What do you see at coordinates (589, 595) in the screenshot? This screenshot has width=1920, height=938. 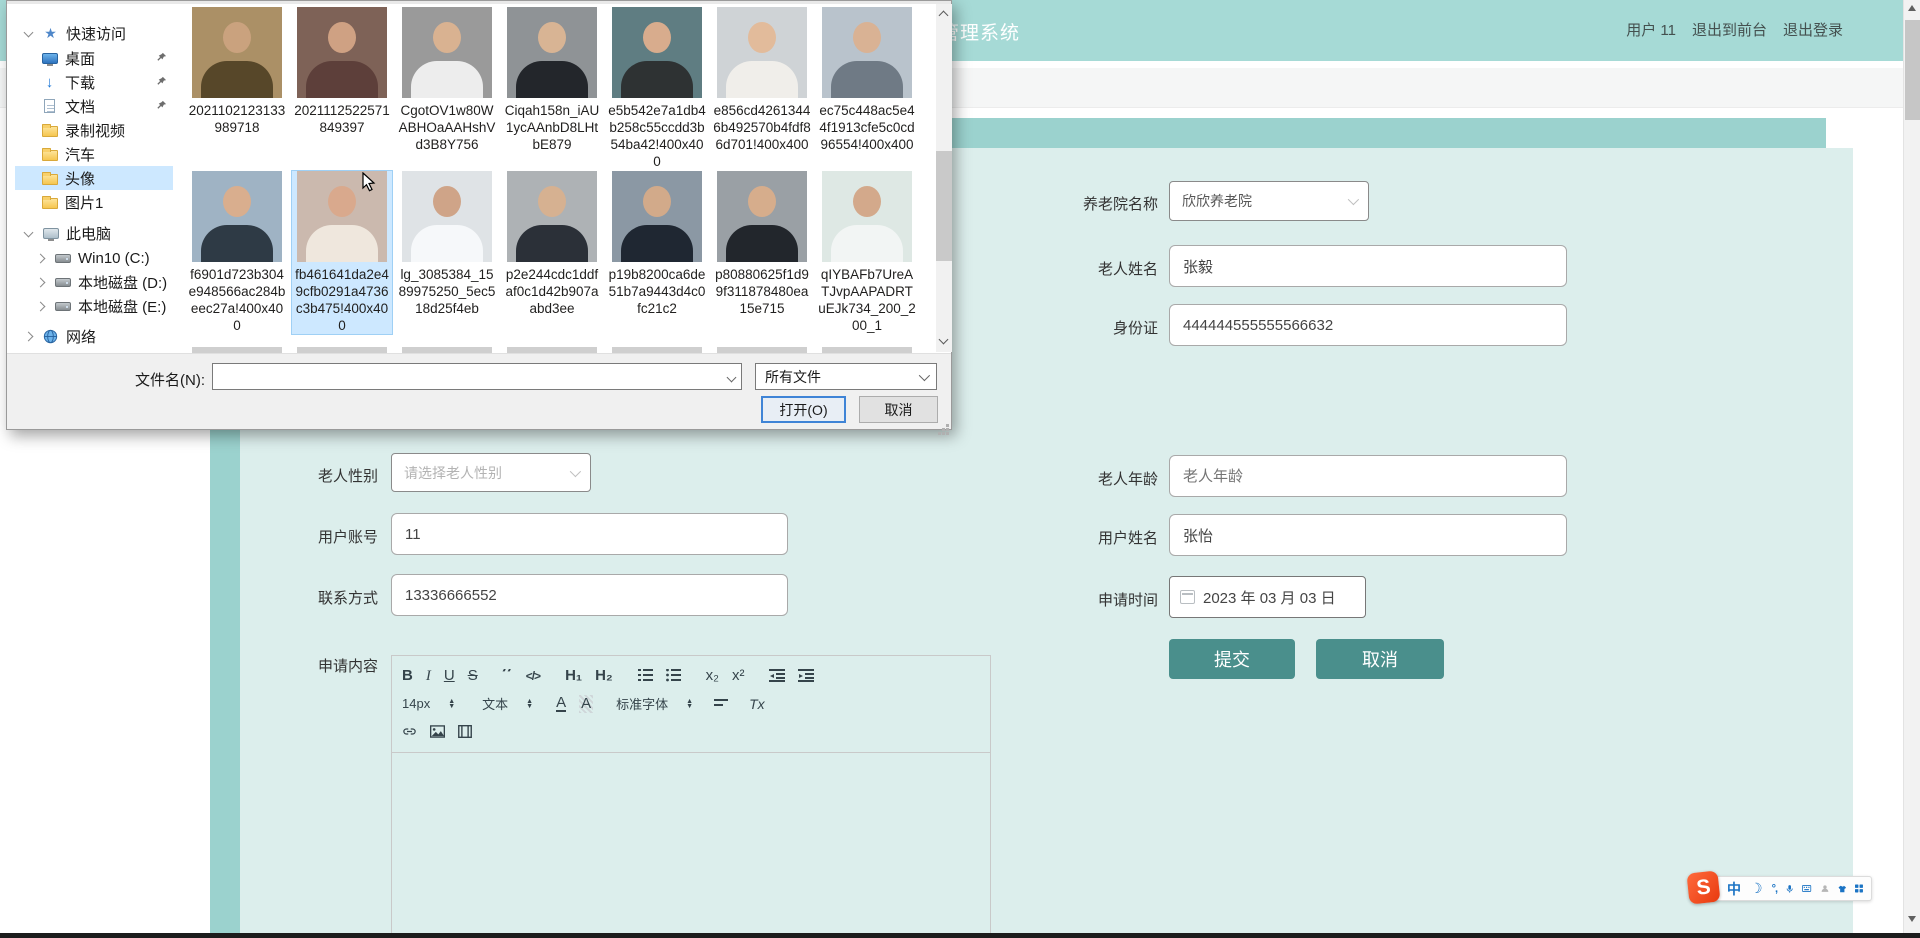 I see `contact-input` at bounding box center [589, 595].